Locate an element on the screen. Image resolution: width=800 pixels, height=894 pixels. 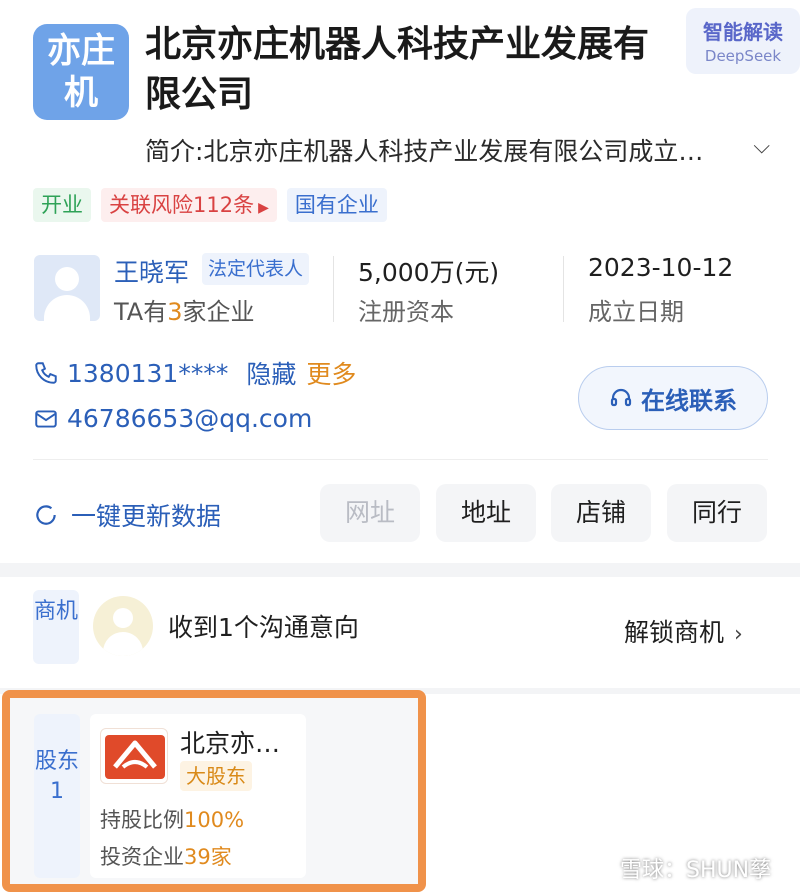
ratio-value: 100% is located at coordinates (214, 820).